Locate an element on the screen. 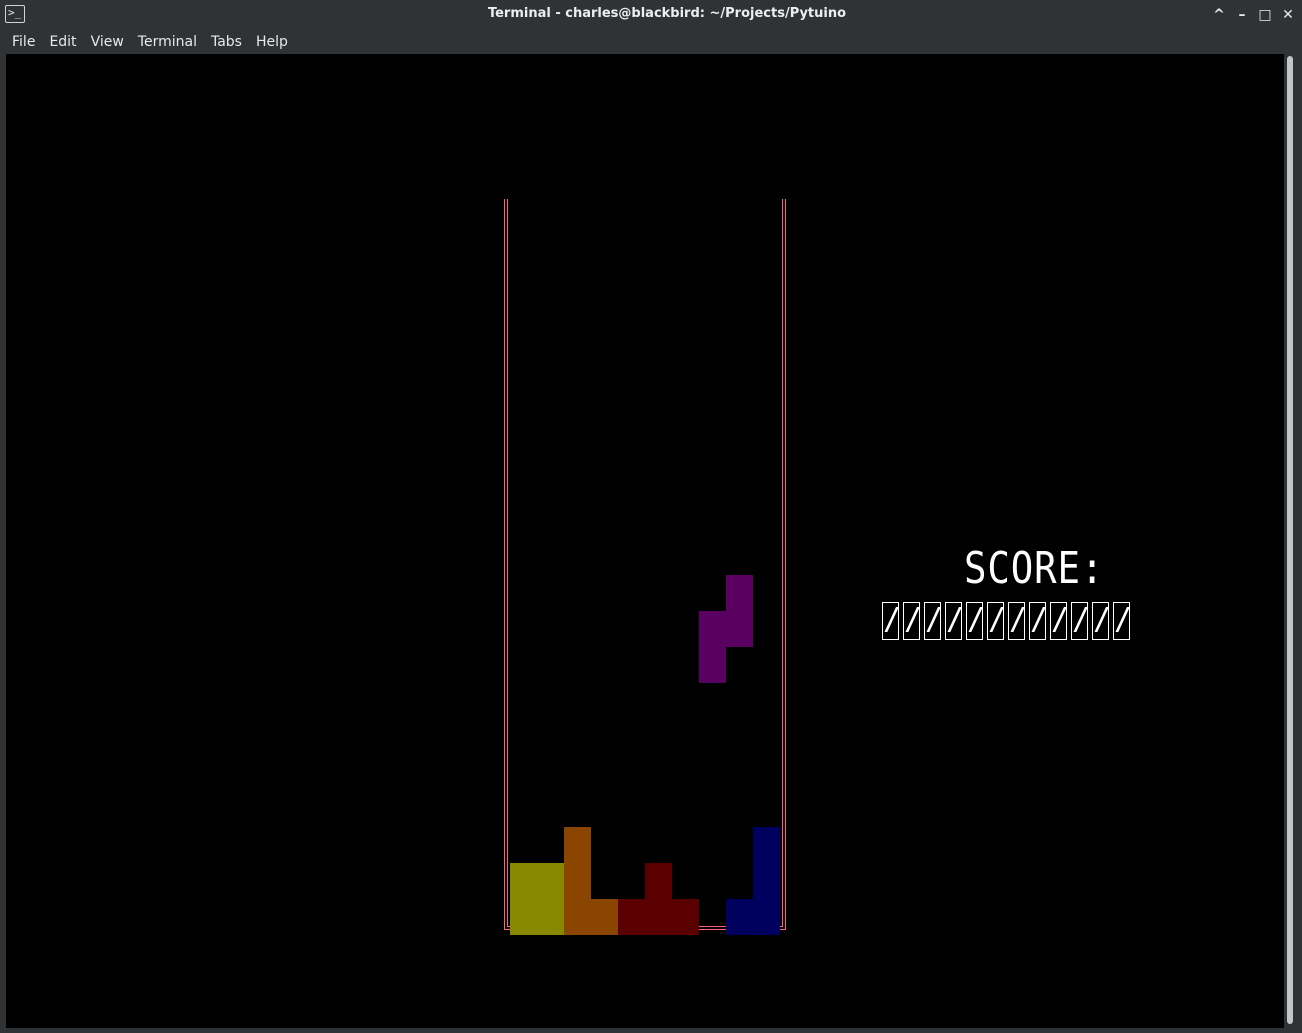 This screenshot has width=1302, height=1033. keep-above-button: ^ is located at coordinates (1219, 15).